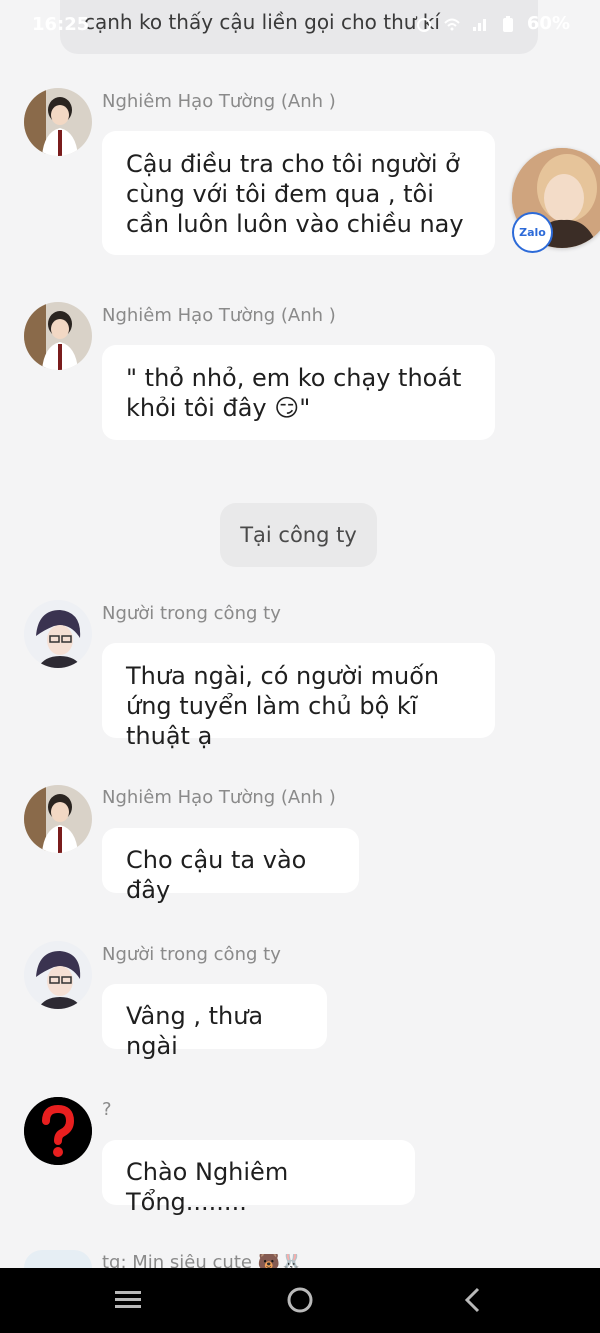 This screenshot has width=600, height=1333. What do you see at coordinates (128, 1300) in the screenshot?
I see `menu-icon` at bounding box center [128, 1300].